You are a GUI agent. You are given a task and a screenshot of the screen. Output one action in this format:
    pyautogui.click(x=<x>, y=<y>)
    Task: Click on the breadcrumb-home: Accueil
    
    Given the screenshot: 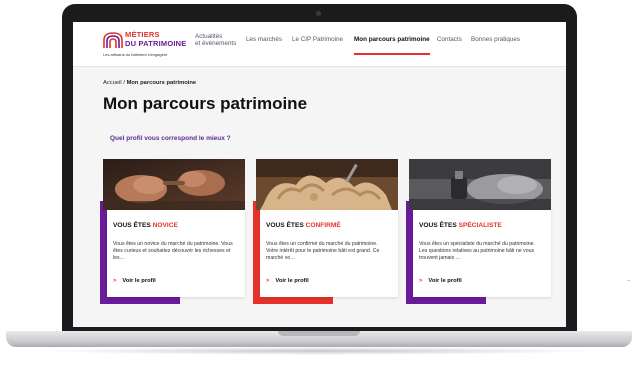 What is the action you would take?
    pyautogui.click(x=112, y=83)
    